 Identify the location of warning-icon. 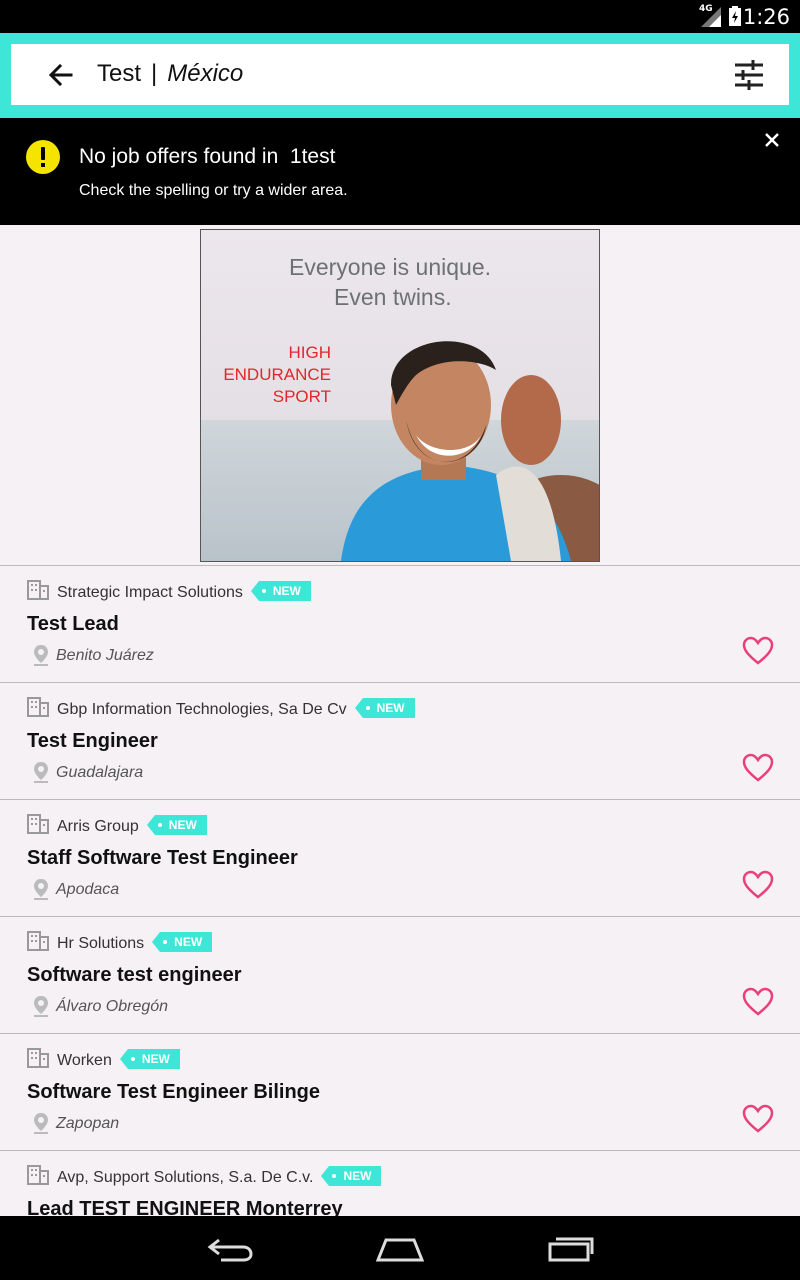
(43, 157).